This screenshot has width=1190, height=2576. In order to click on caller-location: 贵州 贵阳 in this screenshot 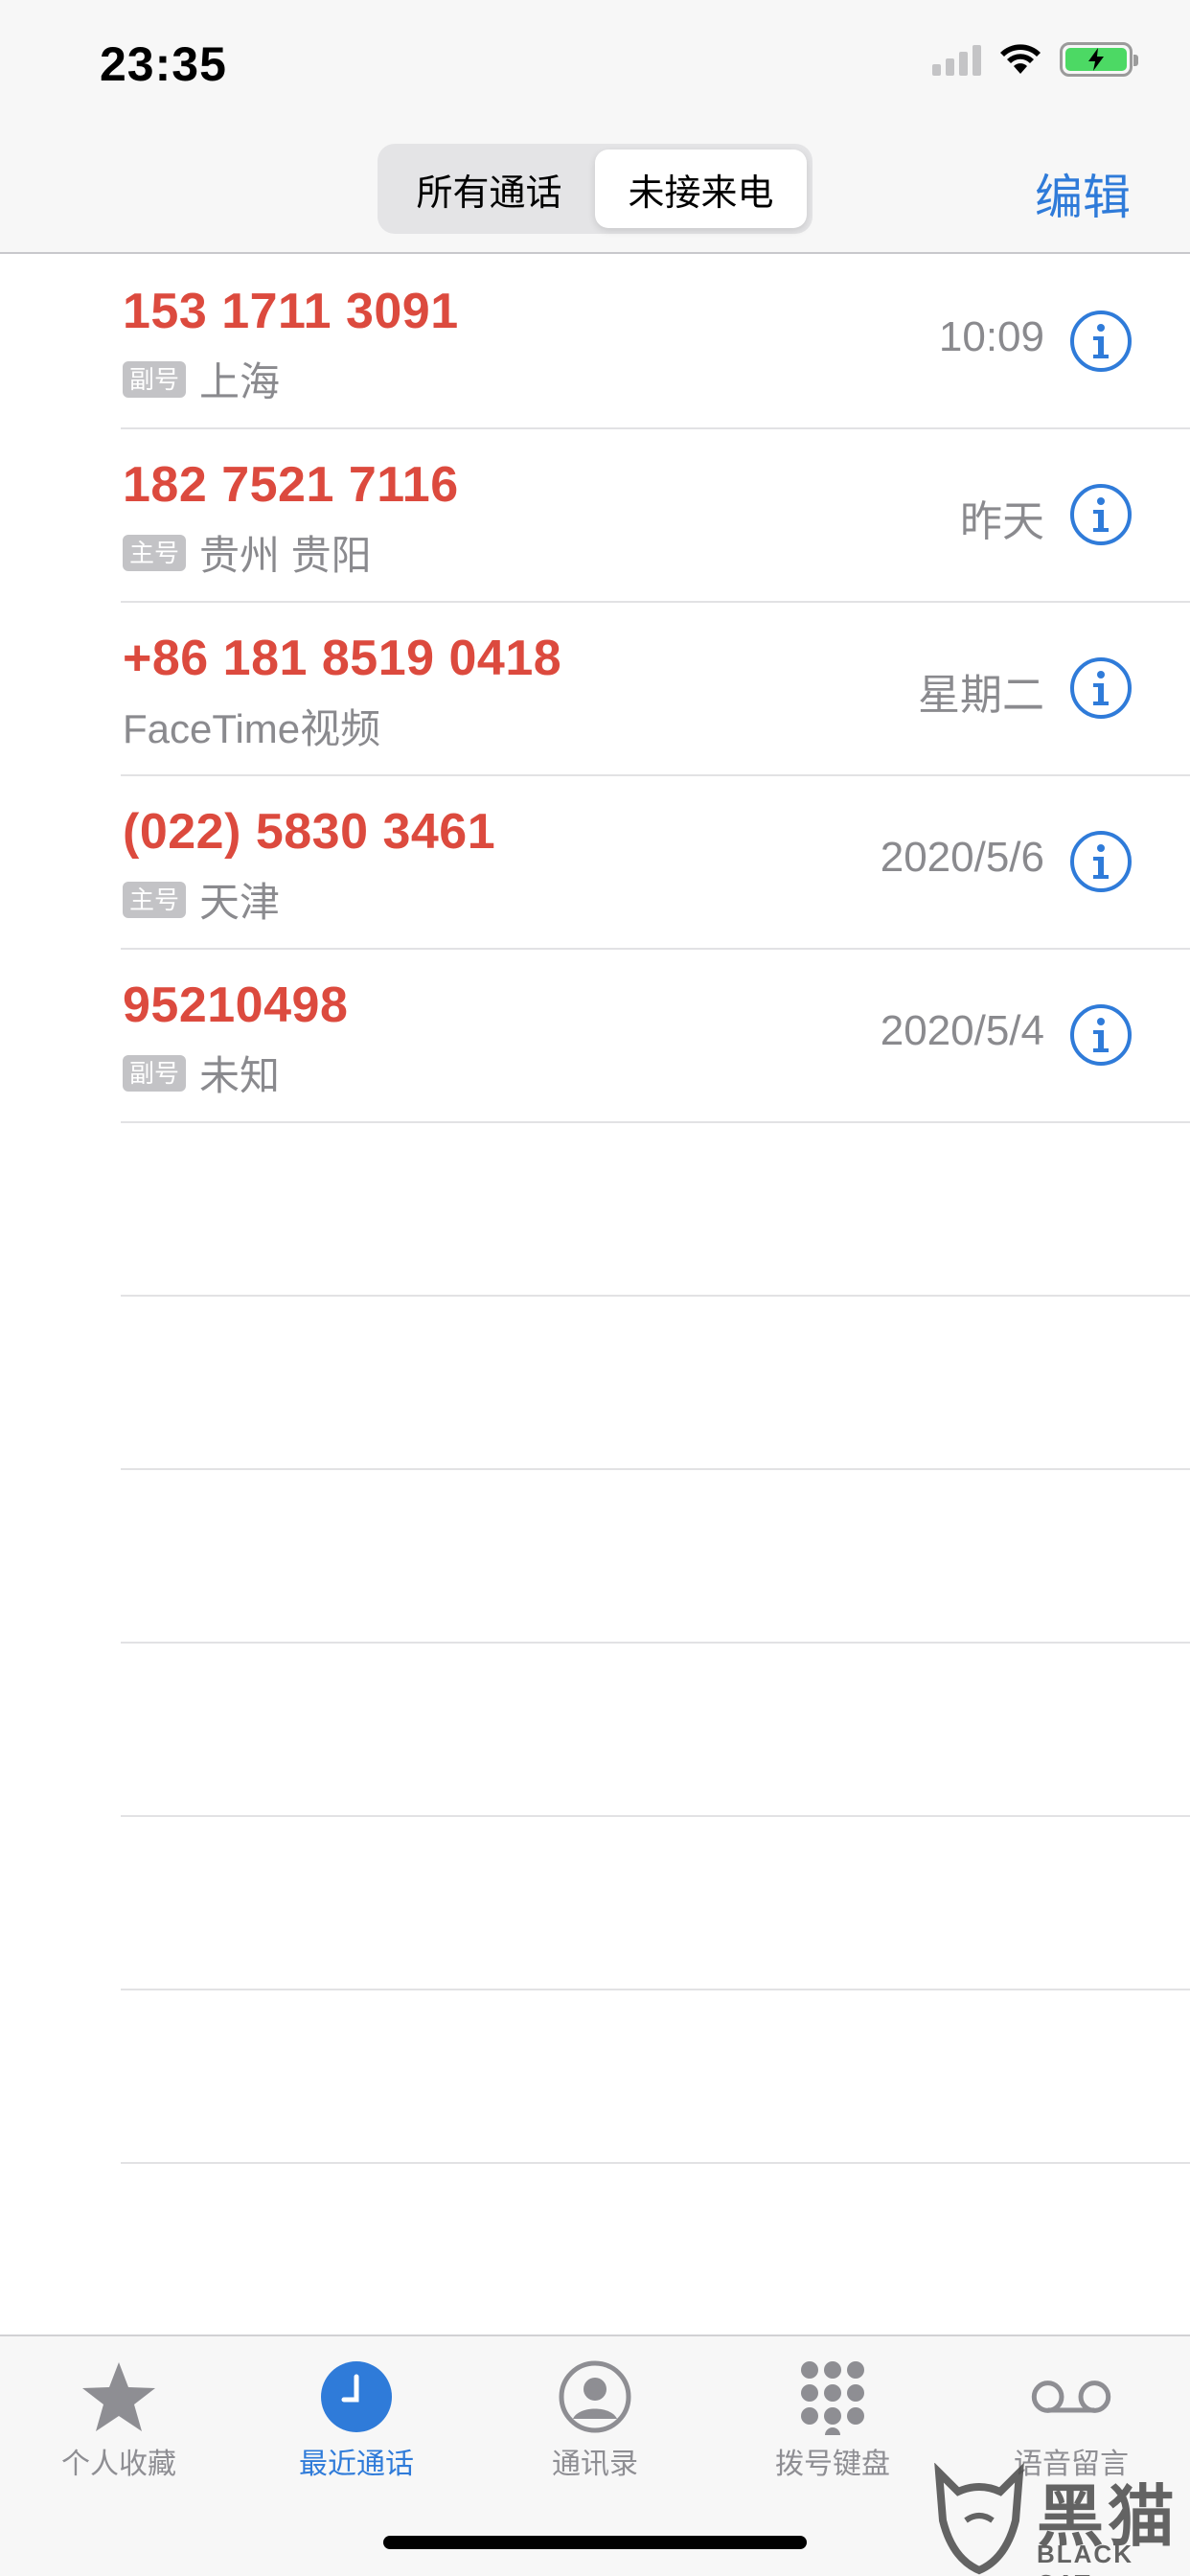, I will do `click(286, 555)`.